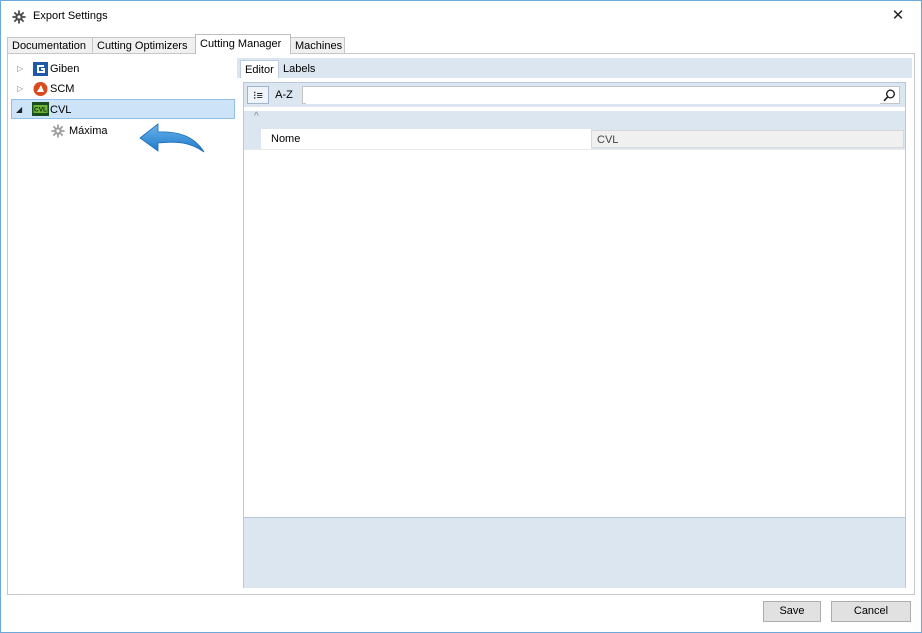 Image resolution: width=922 pixels, height=633 pixels. Describe the element at coordinates (256, 116) in the screenshot. I see `collapse-category-icon: ^` at that location.